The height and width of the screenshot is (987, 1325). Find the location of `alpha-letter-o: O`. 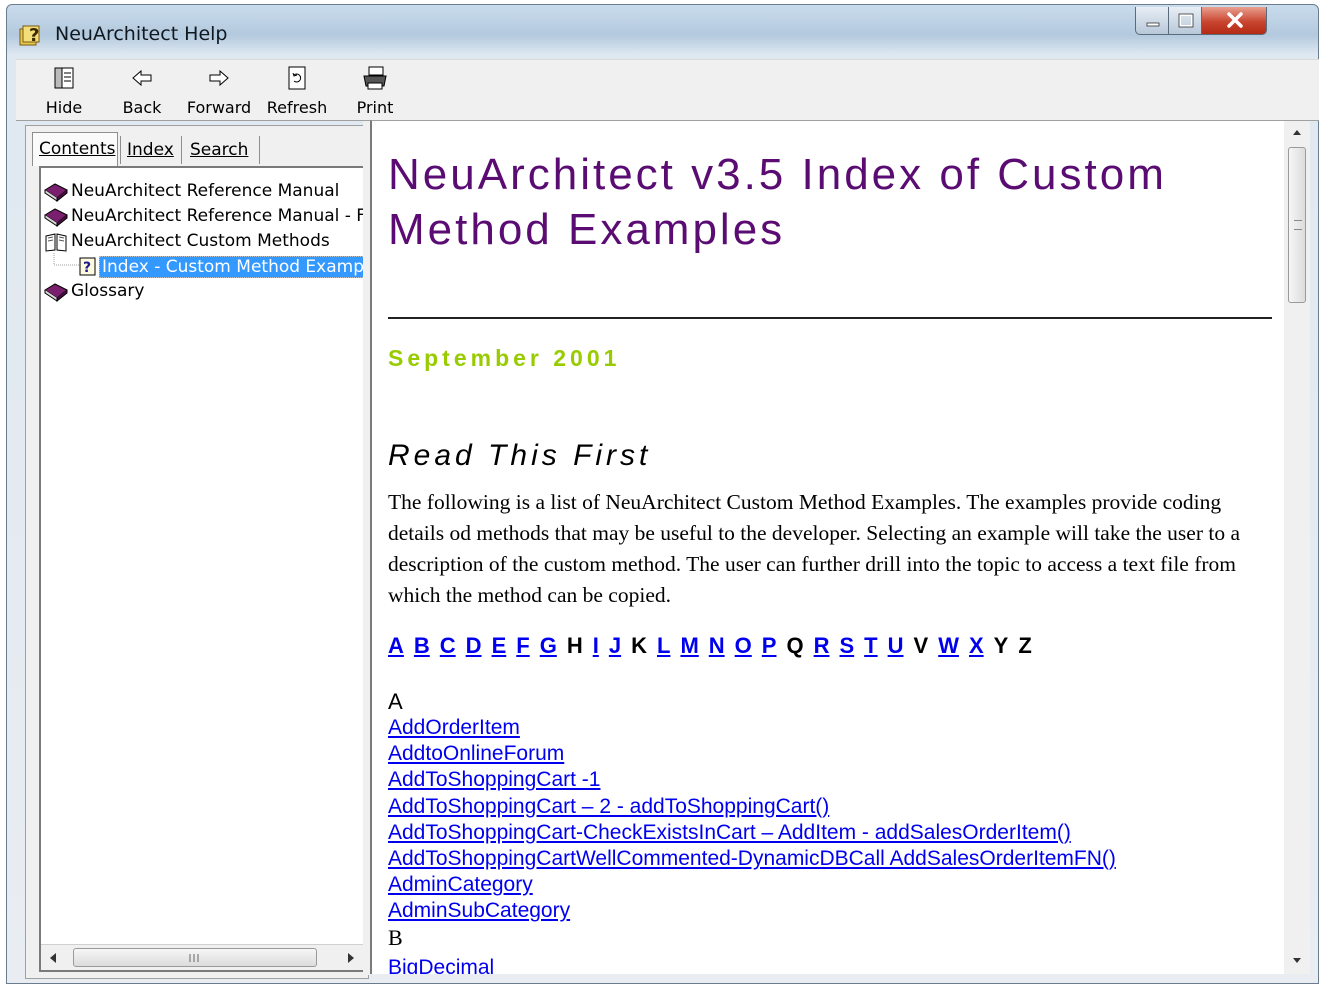

alpha-letter-o: O is located at coordinates (743, 645).